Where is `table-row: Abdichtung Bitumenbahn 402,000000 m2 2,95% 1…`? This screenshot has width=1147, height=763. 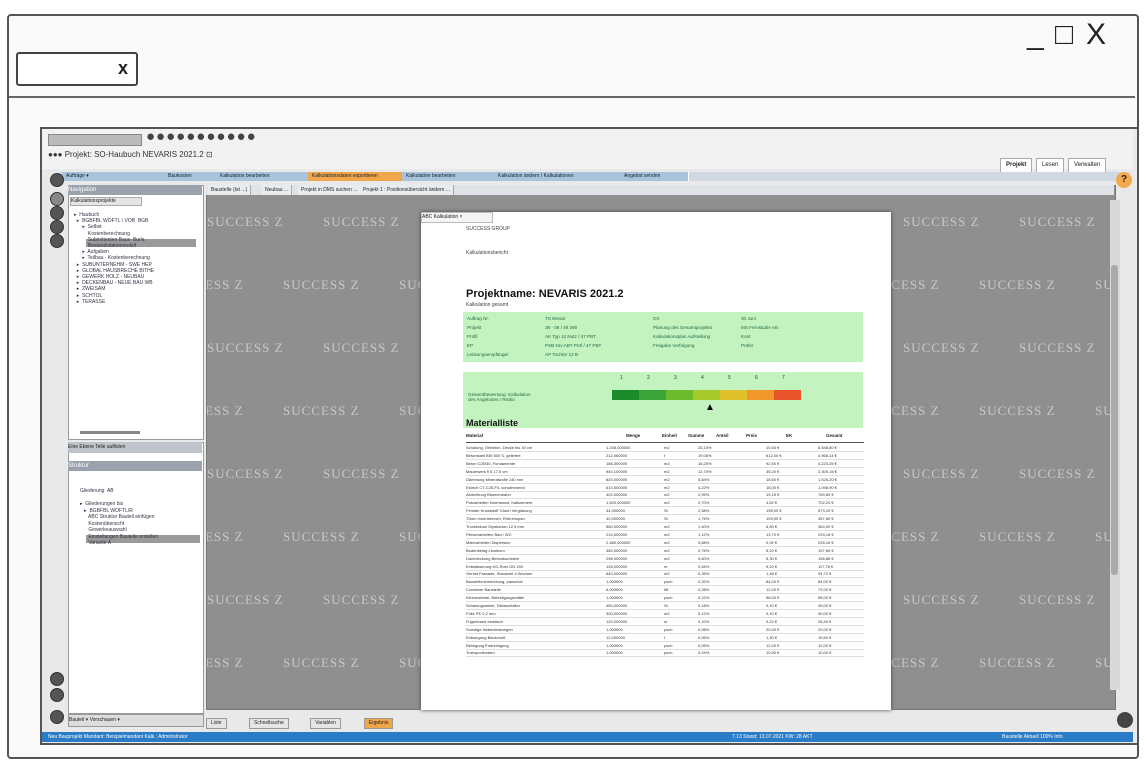 table-row: Abdichtung Bitumenbahn 402,000000 m2 2,95% 1… is located at coordinates (665, 495).